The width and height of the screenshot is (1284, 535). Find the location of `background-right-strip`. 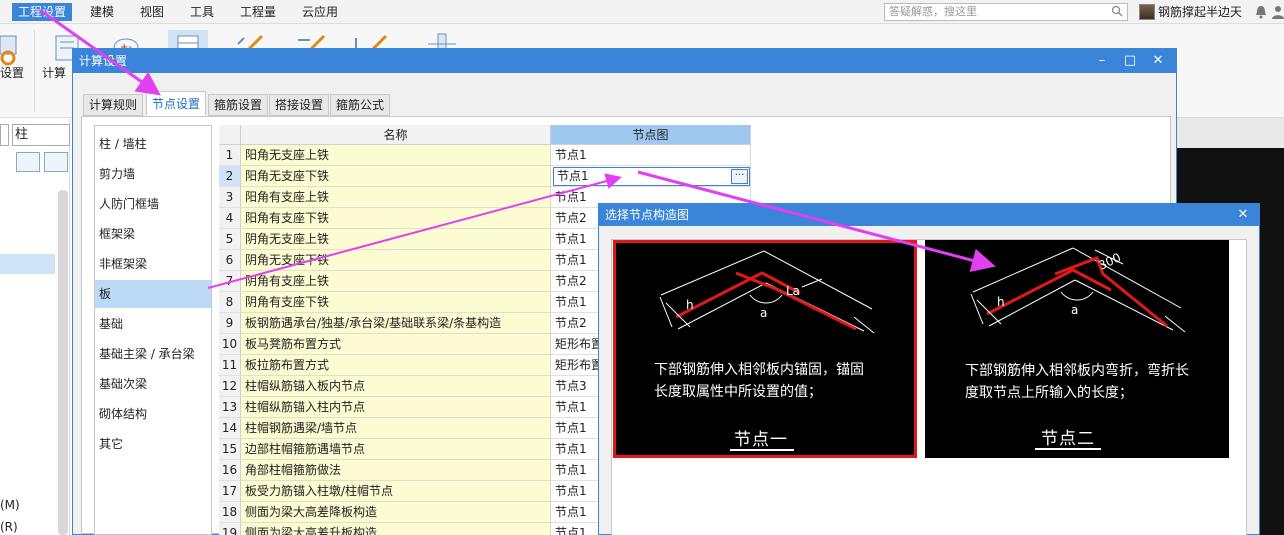

background-right-strip is located at coordinates (1230, 133).